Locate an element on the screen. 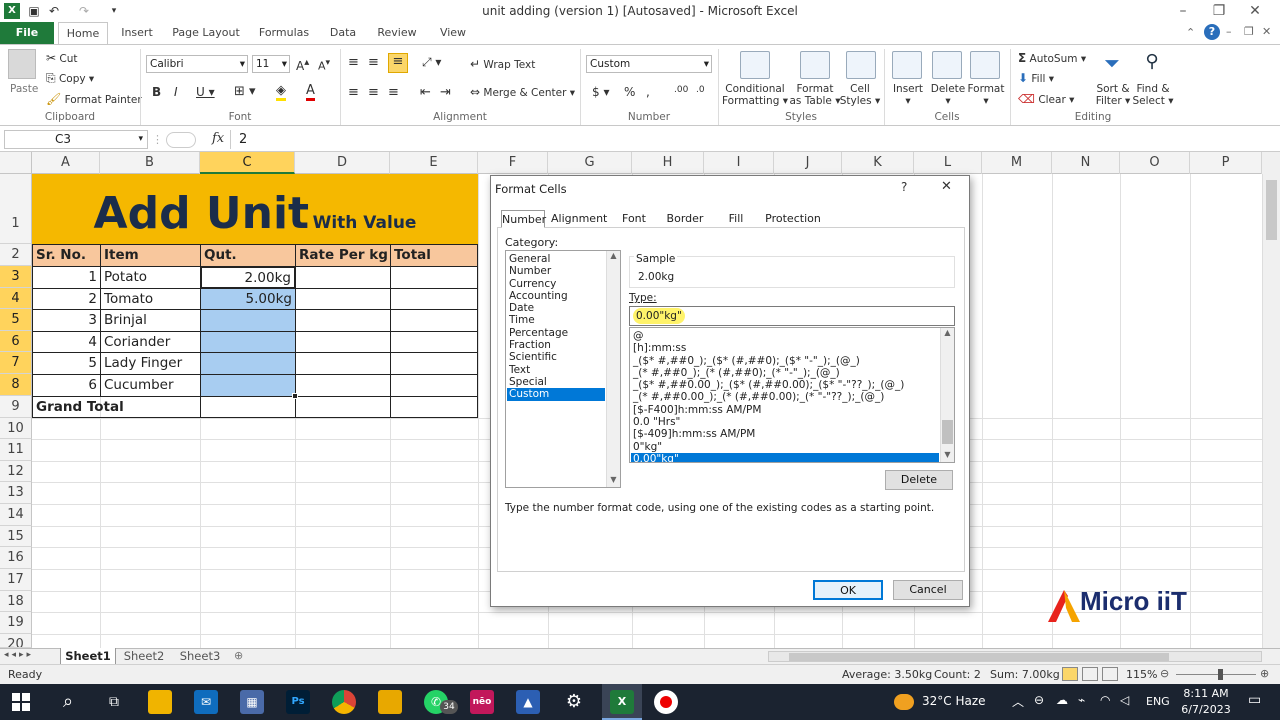  decrease-decimal-icon: .0 is located at coordinates (700, 90).